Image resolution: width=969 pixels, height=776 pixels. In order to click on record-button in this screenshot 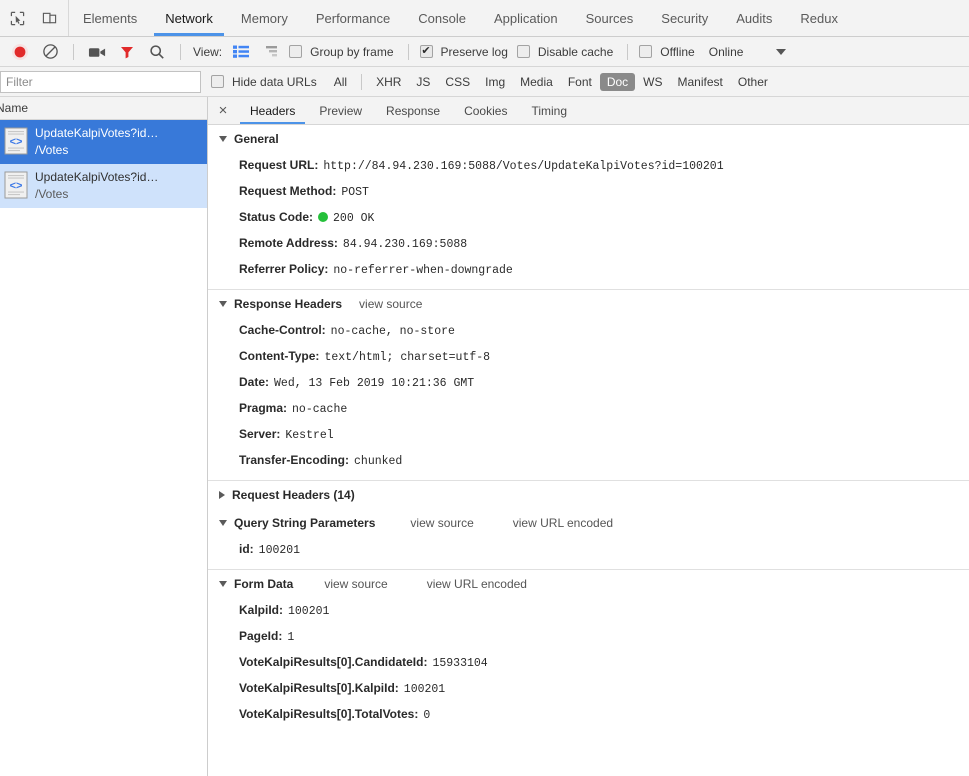, I will do `click(20, 52)`.